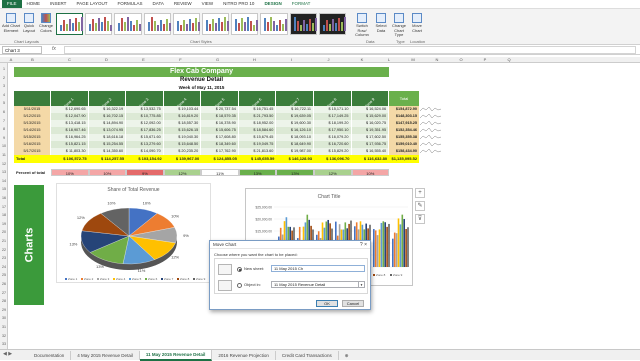  What do you see at coordinates (183, 159) in the screenshot?
I see `total-cell: $ 139,967.00` at bounding box center [183, 159].